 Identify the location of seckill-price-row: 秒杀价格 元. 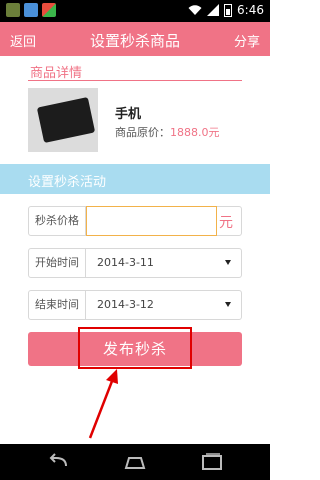
(135, 221).